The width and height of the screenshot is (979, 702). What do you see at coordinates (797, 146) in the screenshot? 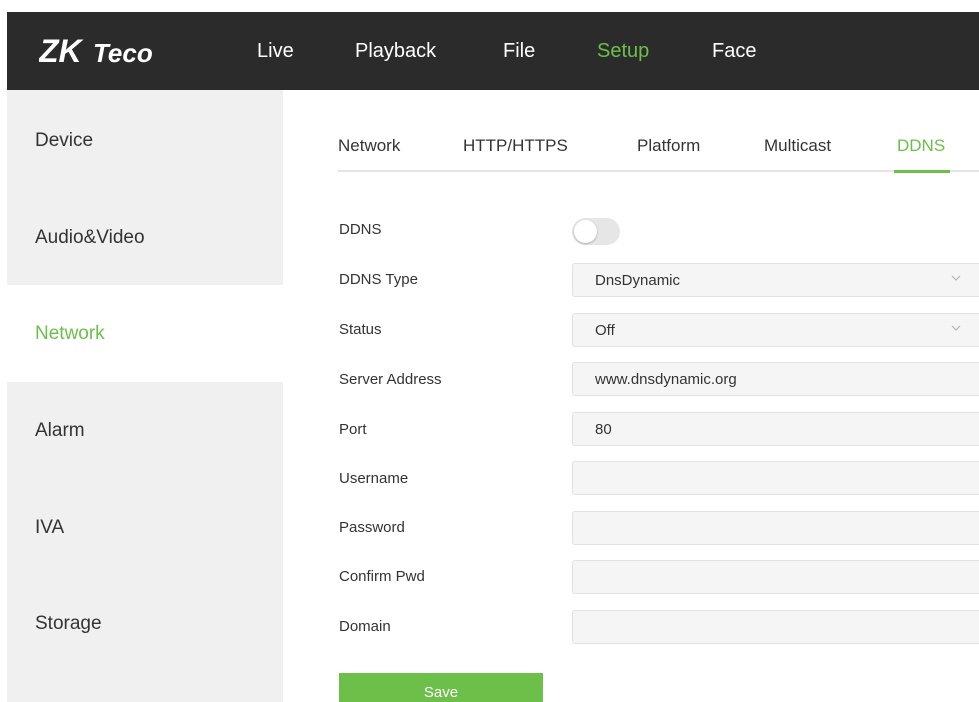
I see `tab-multicast: Multicast` at bounding box center [797, 146].